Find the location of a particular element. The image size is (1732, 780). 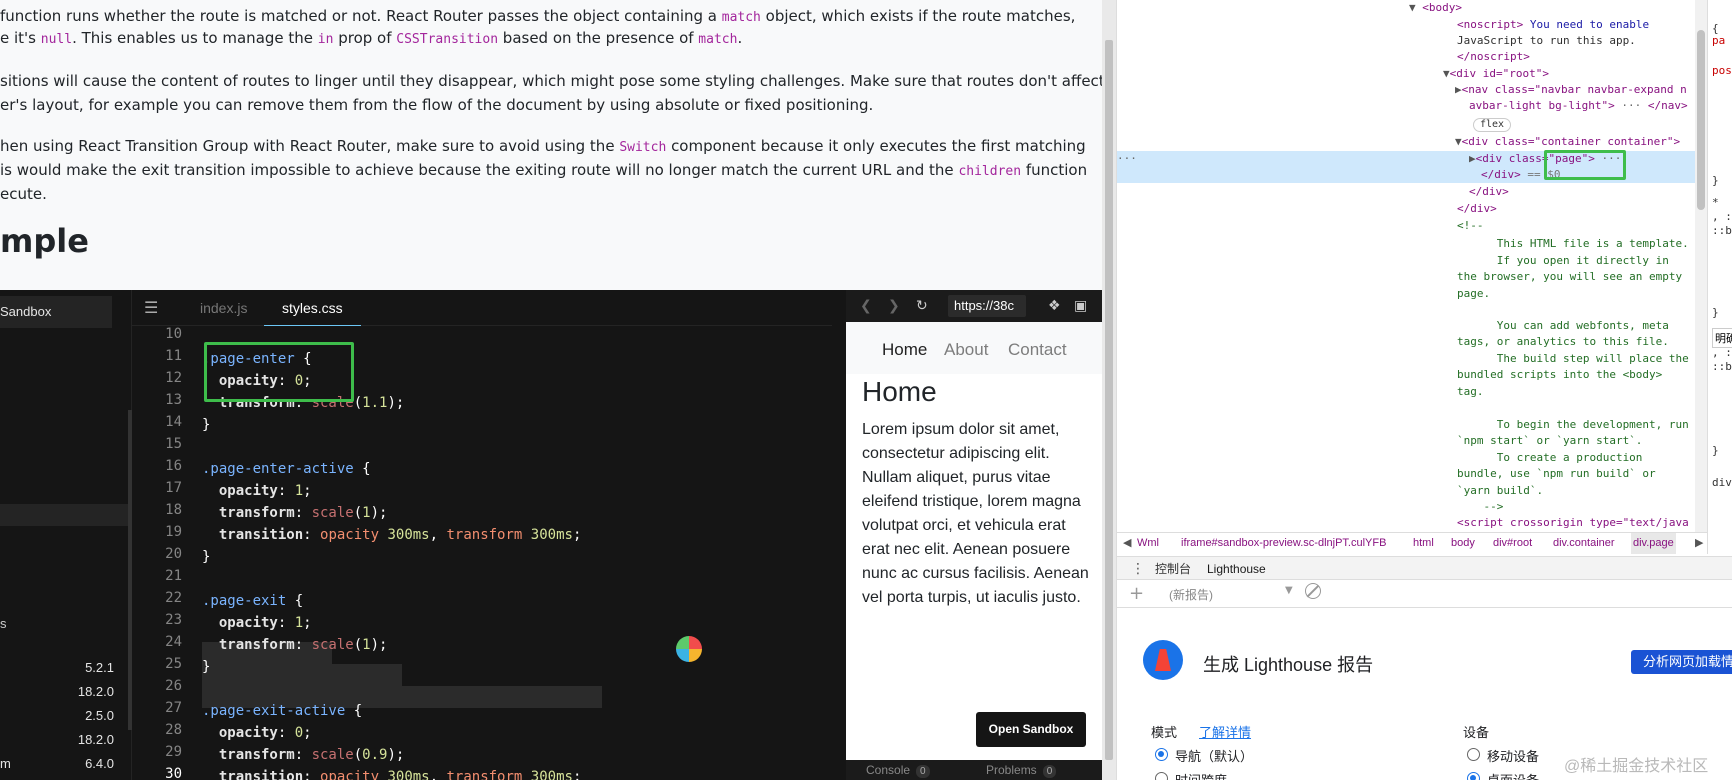

tab-styles-css: styles.css is located at coordinates (312, 308).